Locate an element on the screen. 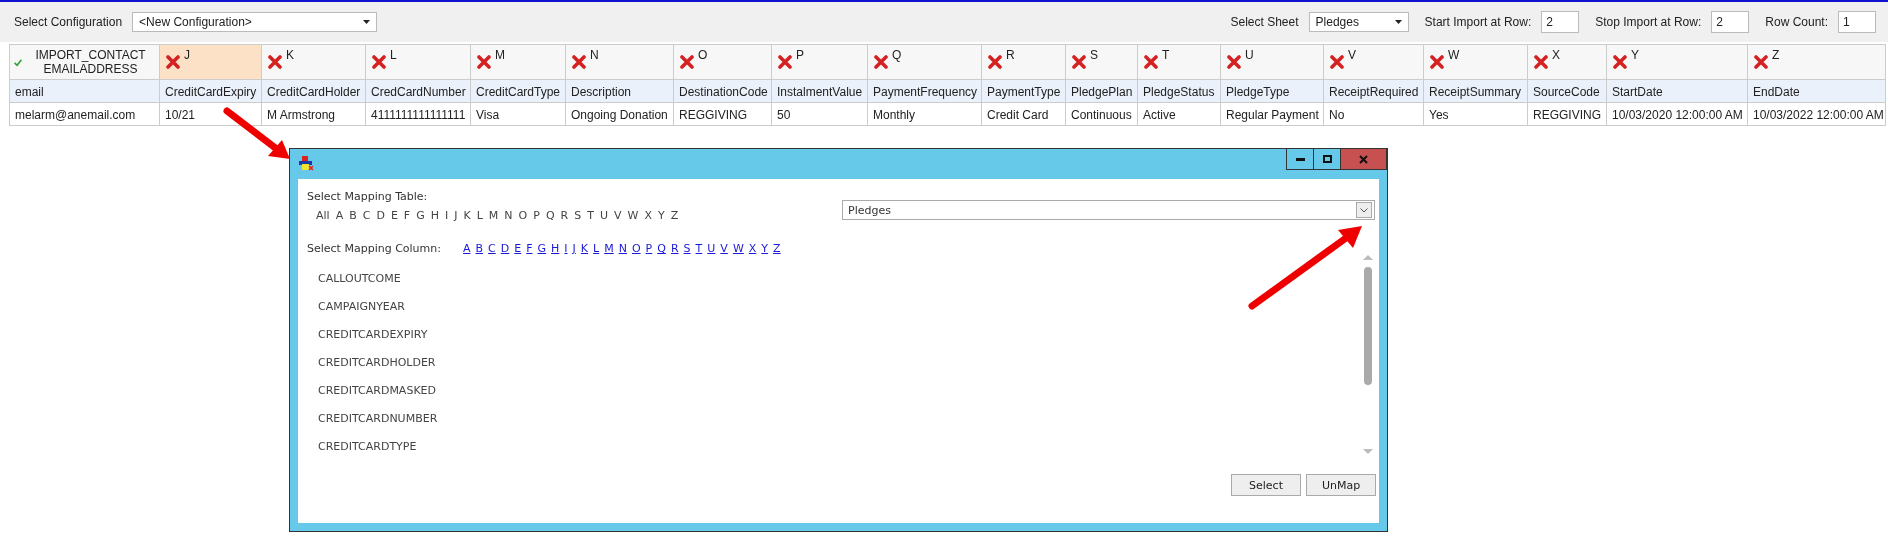  unmap-button: UnMap is located at coordinates (1341, 485).